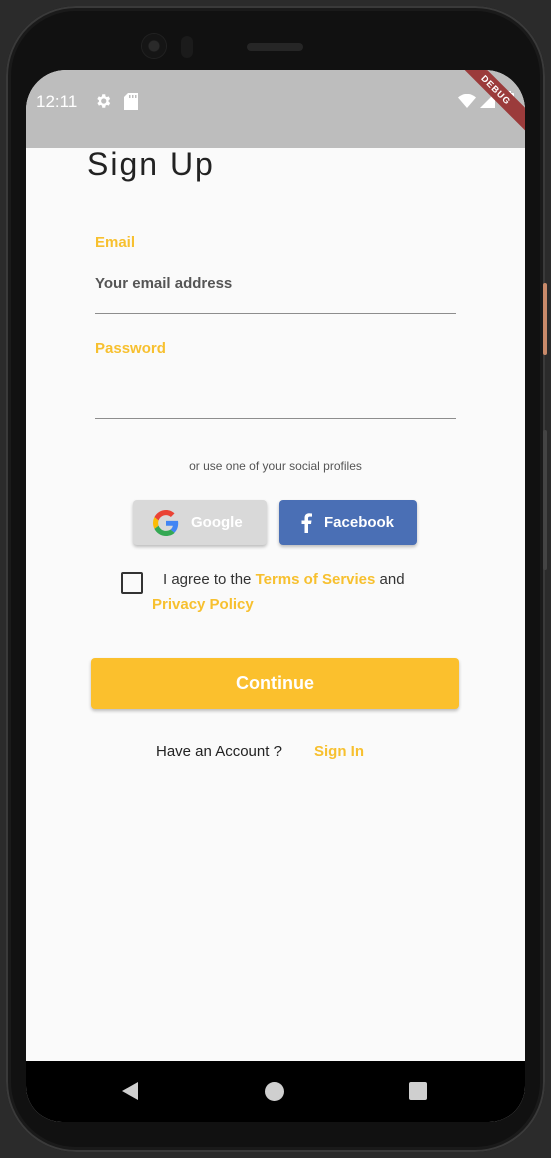 The width and height of the screenshot is (551, 1158). What do you see at coordinates (275, 313) in the screenshot?
I see `email-underline` at bounding box center [275, 313].